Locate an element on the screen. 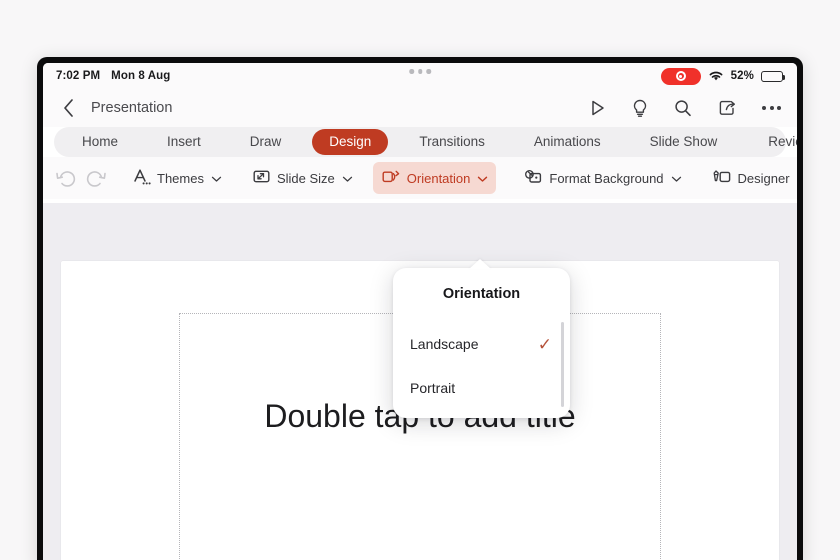  redo-button is located at coordinates (96, 178).